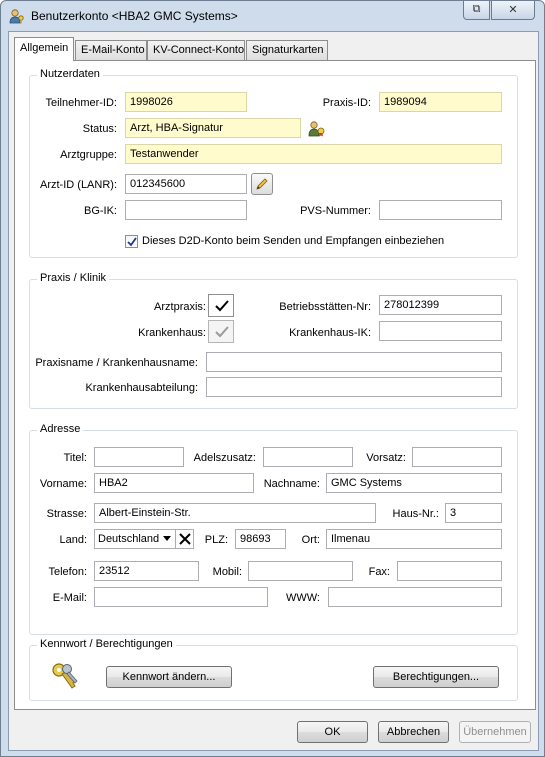  I want to click on titel-label: Titel:, so click(75, 458).